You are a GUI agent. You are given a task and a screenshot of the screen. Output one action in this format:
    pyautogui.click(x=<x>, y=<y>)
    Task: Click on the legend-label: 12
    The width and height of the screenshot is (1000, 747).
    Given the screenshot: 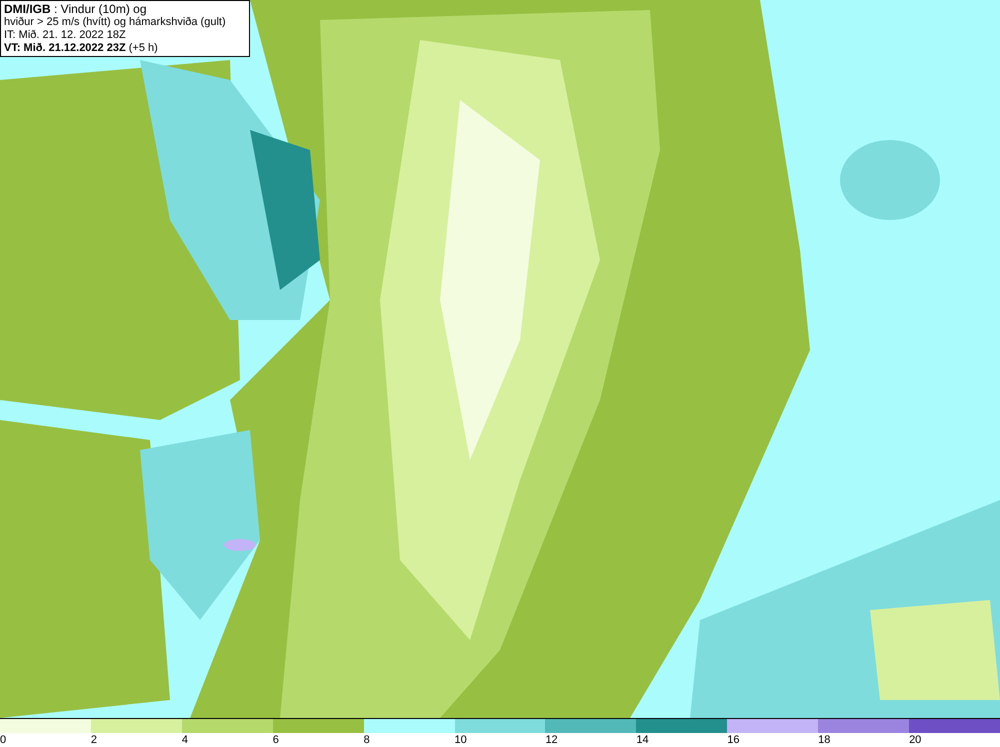 What is the action you would take?
    pyautogui.click(x=551, y=740)
    